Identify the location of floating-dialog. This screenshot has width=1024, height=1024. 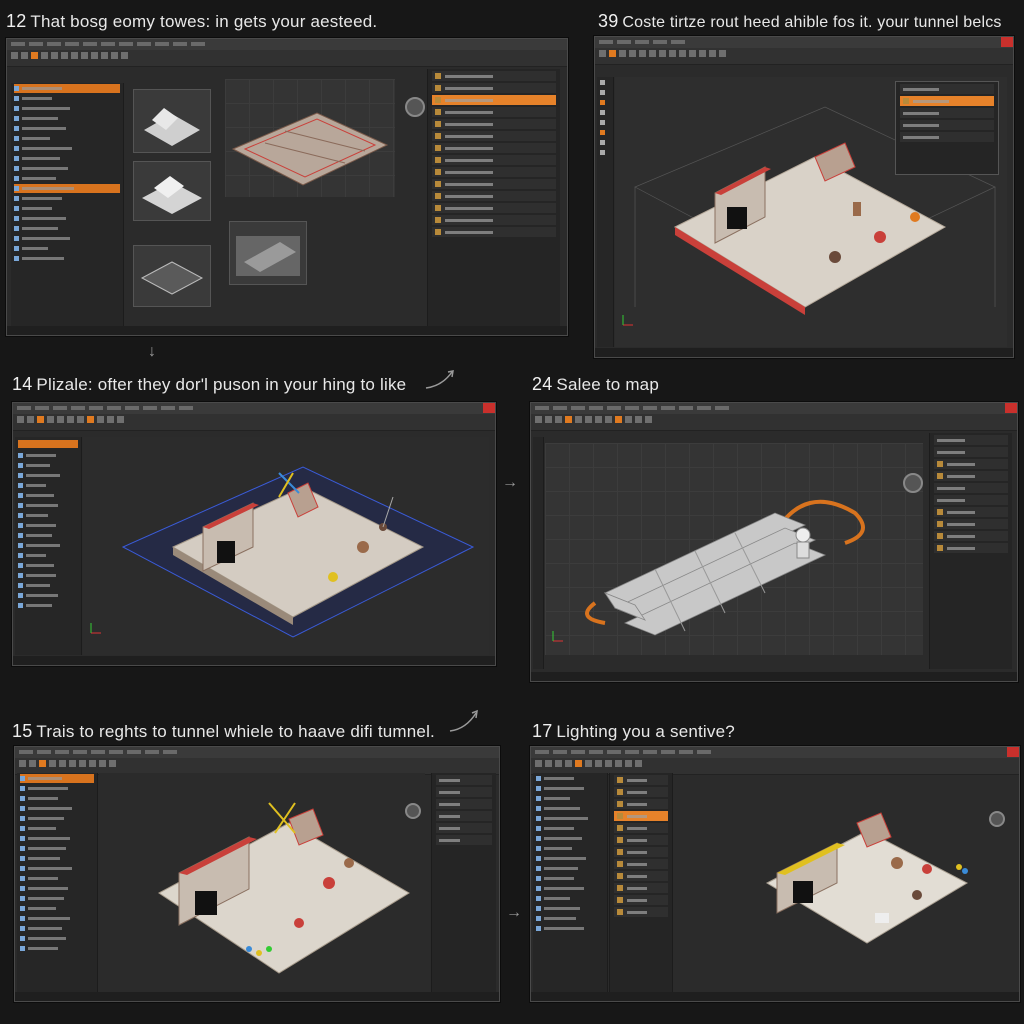
(947, 128).